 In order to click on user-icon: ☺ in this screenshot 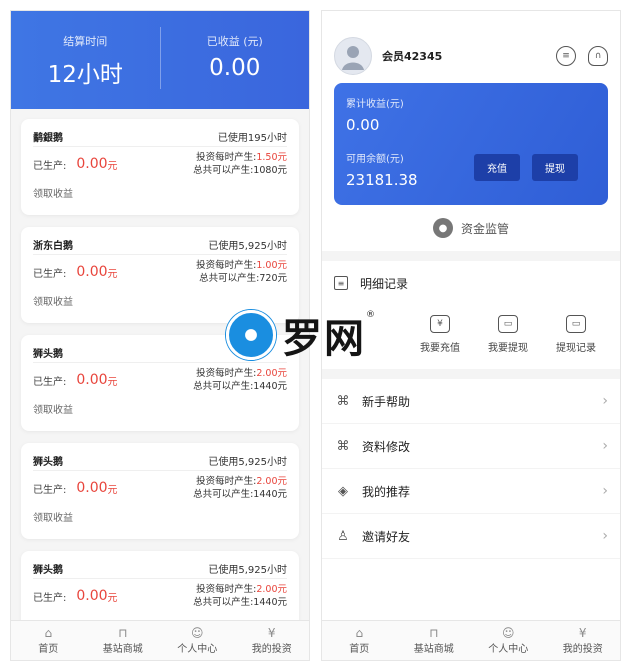, I will do `click(197, 633)`.